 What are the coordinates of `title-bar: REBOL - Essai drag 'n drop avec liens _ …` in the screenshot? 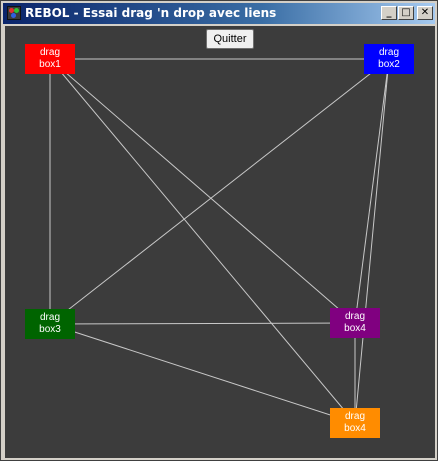 It's located at (219, 13).